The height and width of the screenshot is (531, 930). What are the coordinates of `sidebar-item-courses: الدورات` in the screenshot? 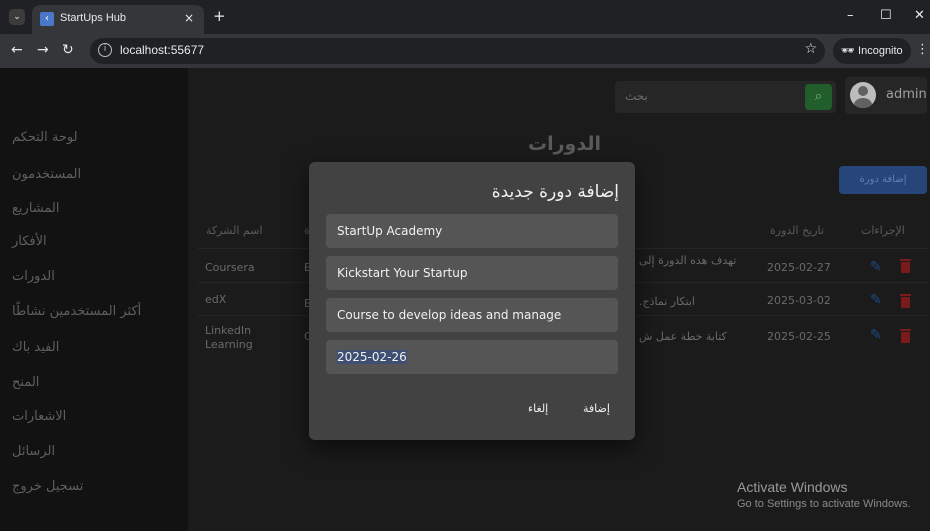 It's located at (94, 276).